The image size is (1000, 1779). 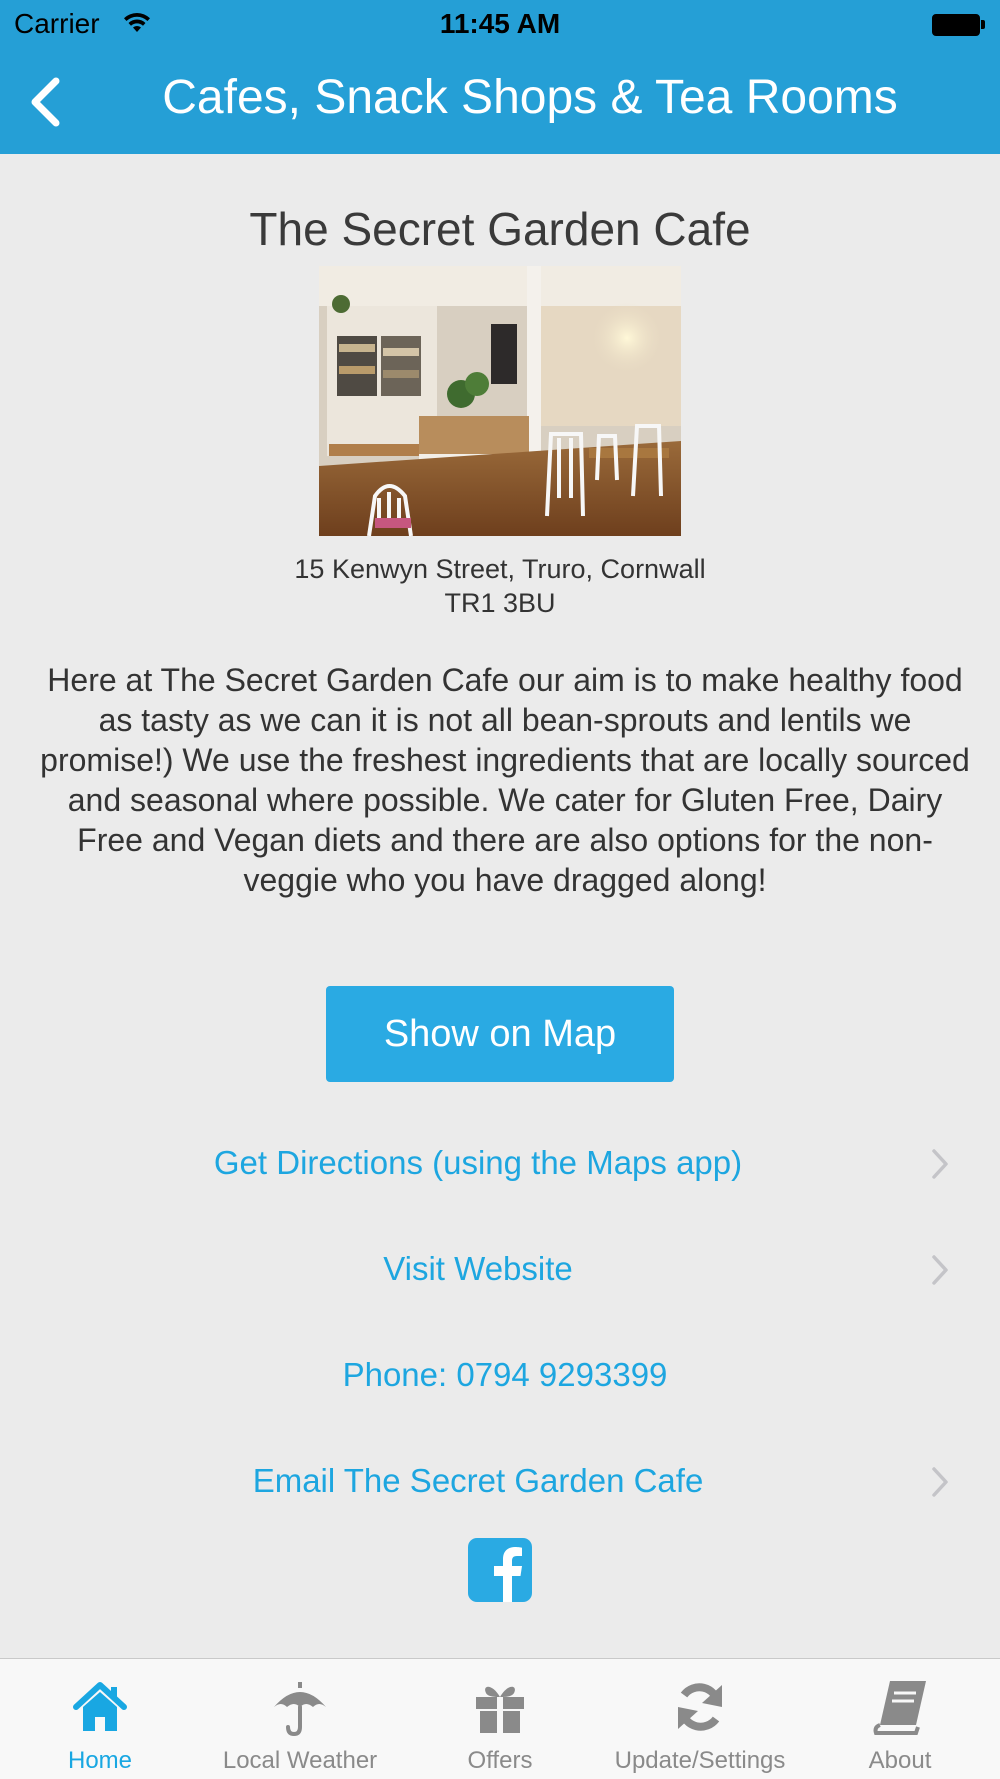 I want to click on page-title: Cafes, Snack Shops & Tea Rooms, so click(x=530, y=97).